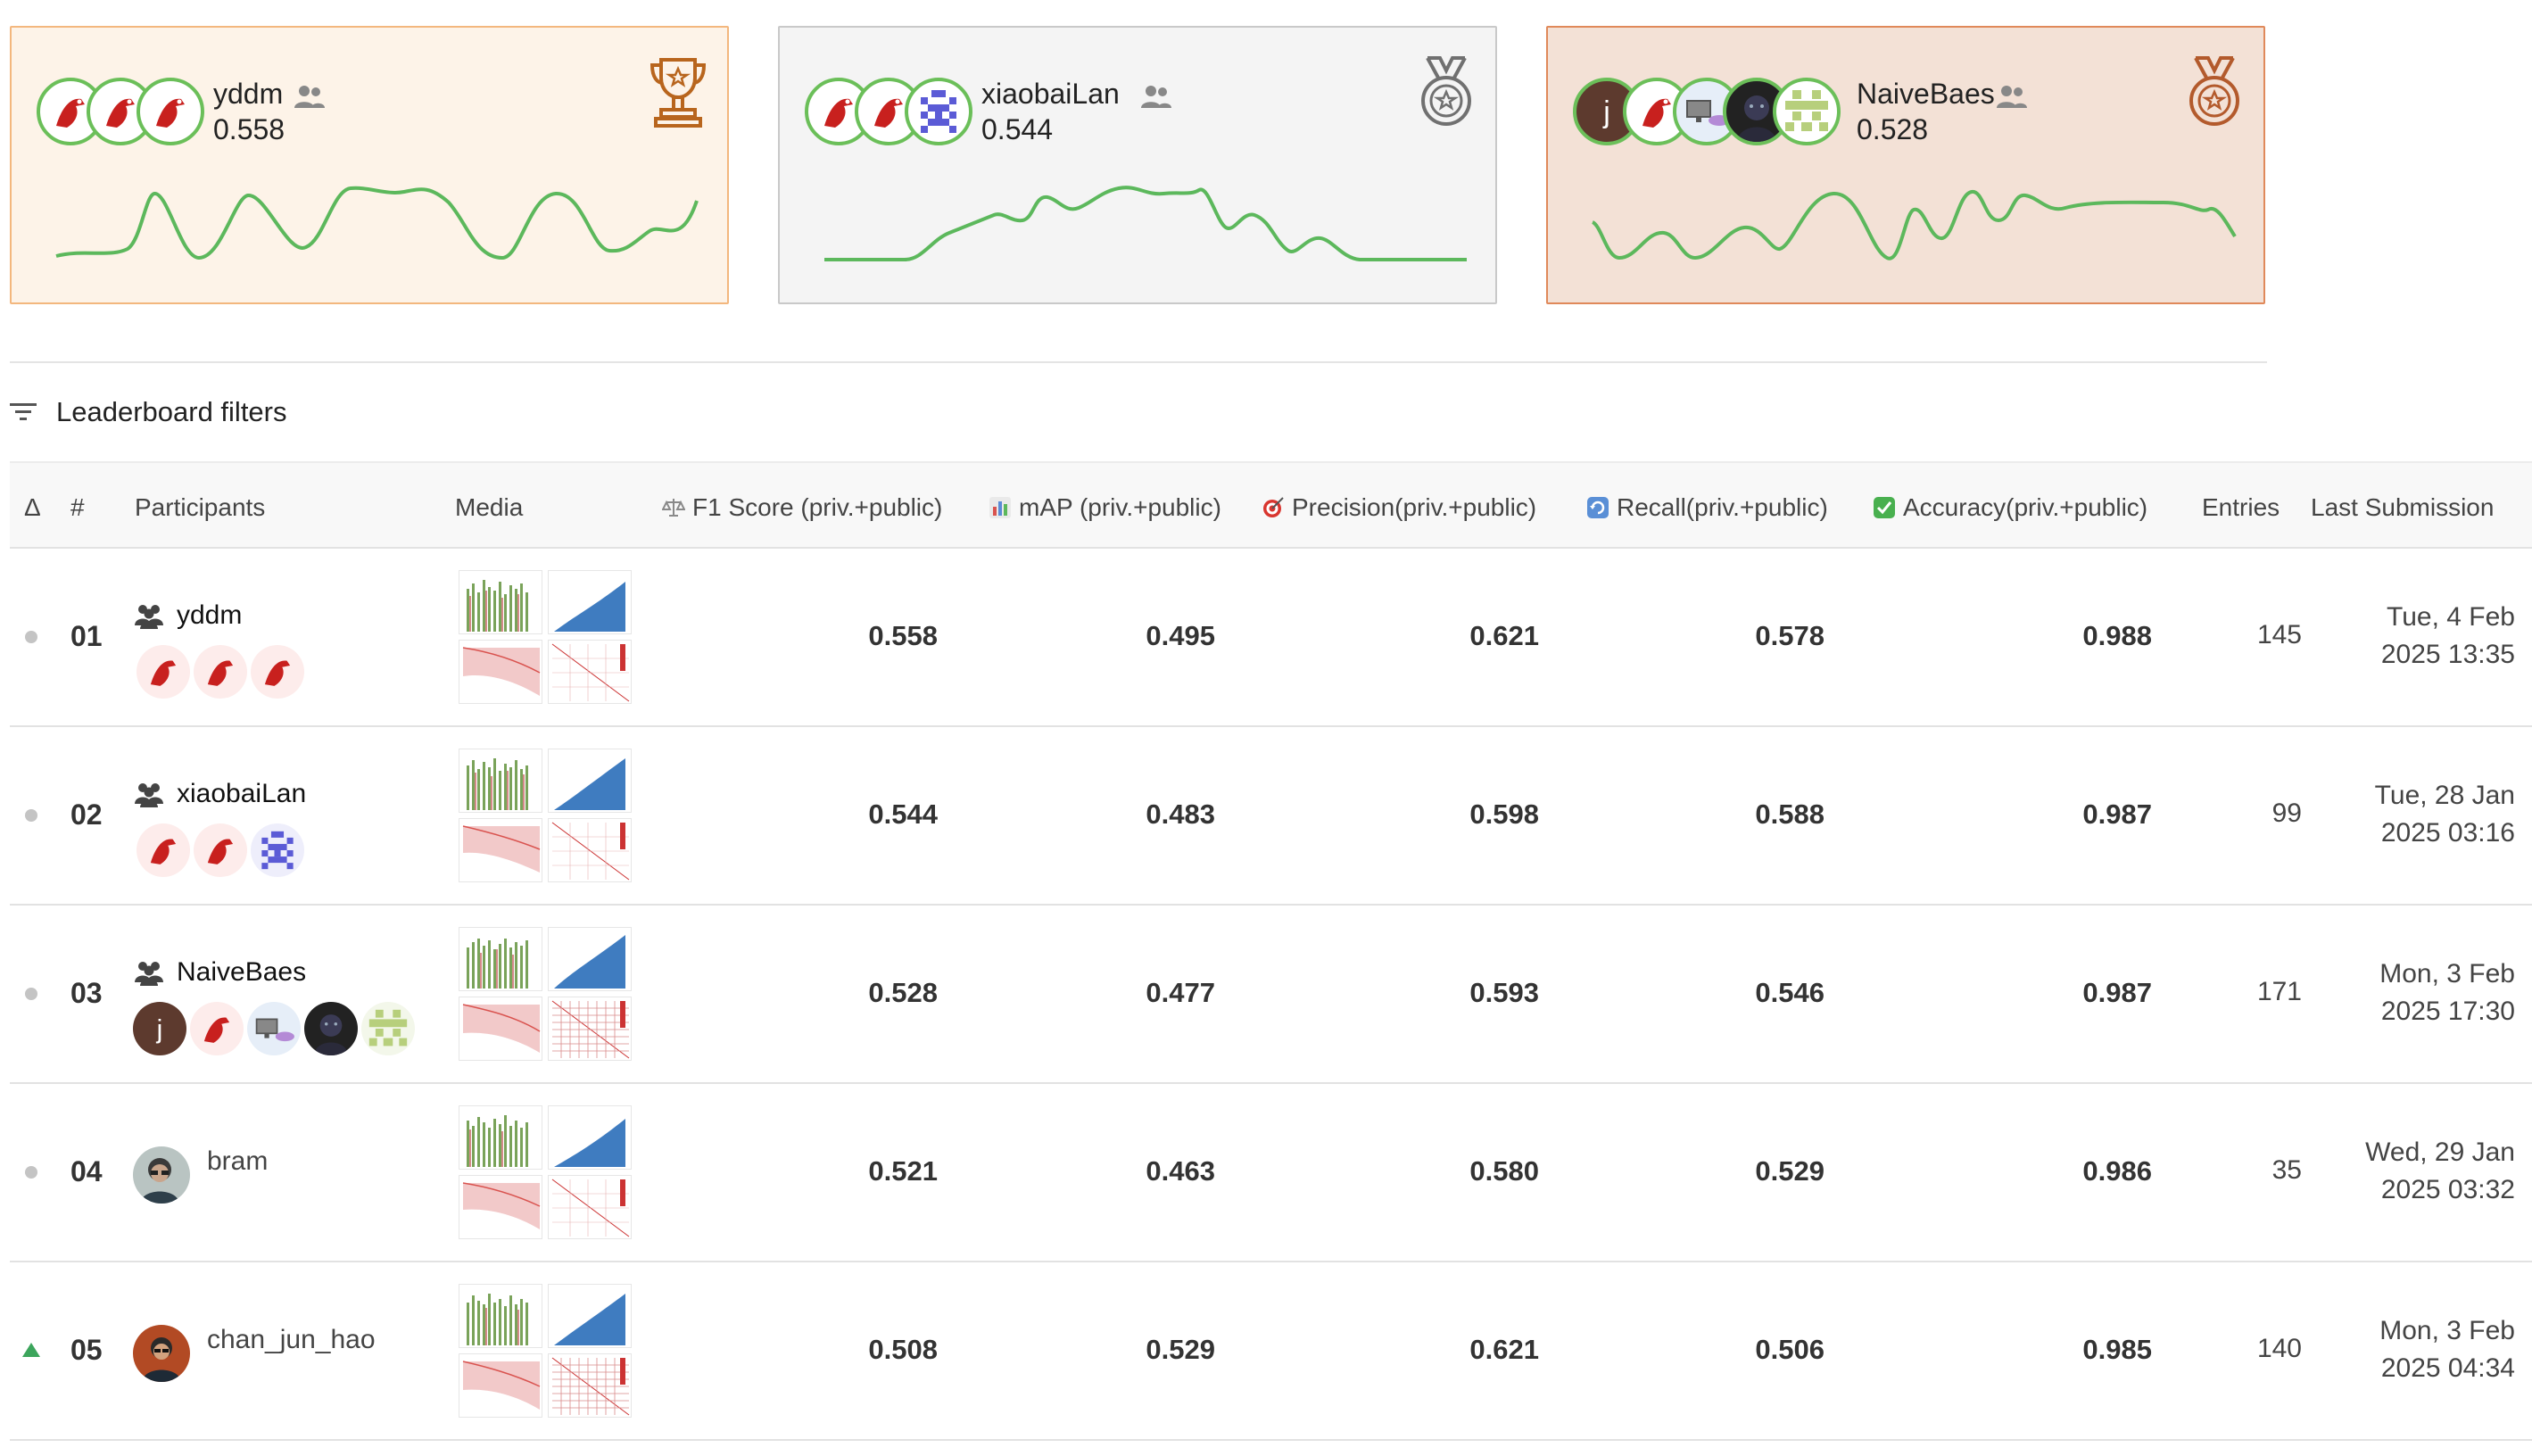 The image size is (2532, 1456). Describe the element at coordinates (2451, 617) in the screenshot. I see `last-submission-day: Tue, 4 Feb` at that location.